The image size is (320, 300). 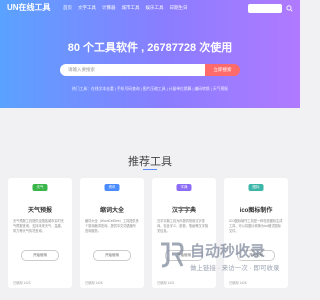 I want to click on nav-search-input, so click(x=265, y=8).